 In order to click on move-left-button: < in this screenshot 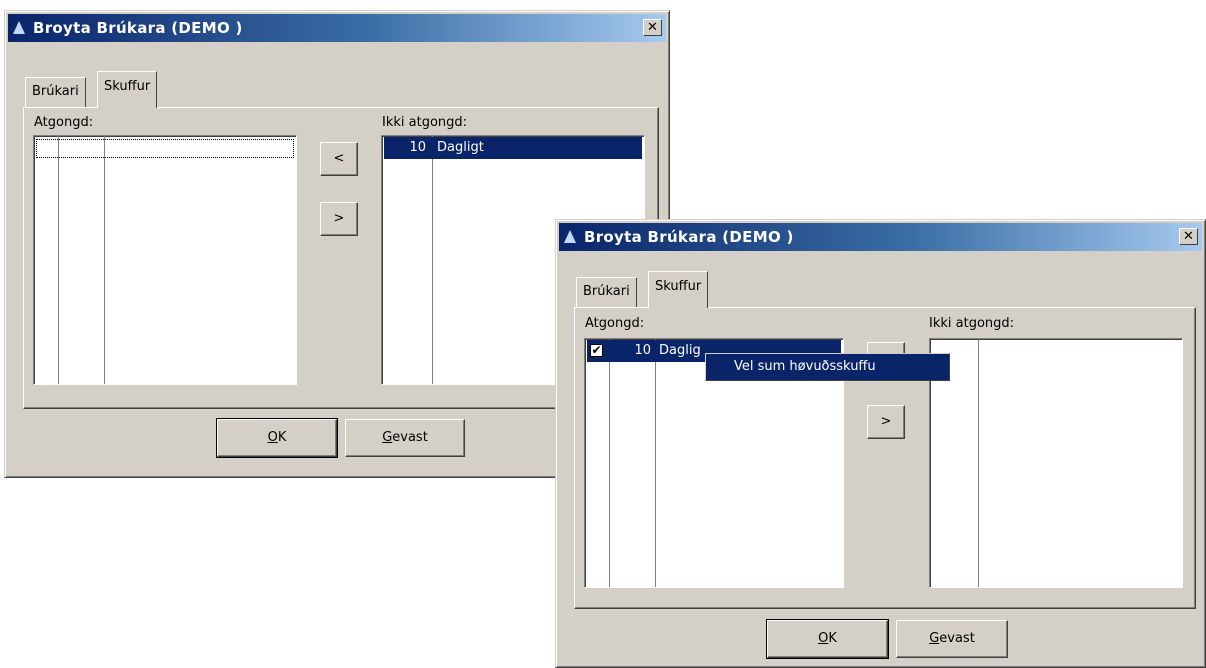, I will do `click(339, 159)`.